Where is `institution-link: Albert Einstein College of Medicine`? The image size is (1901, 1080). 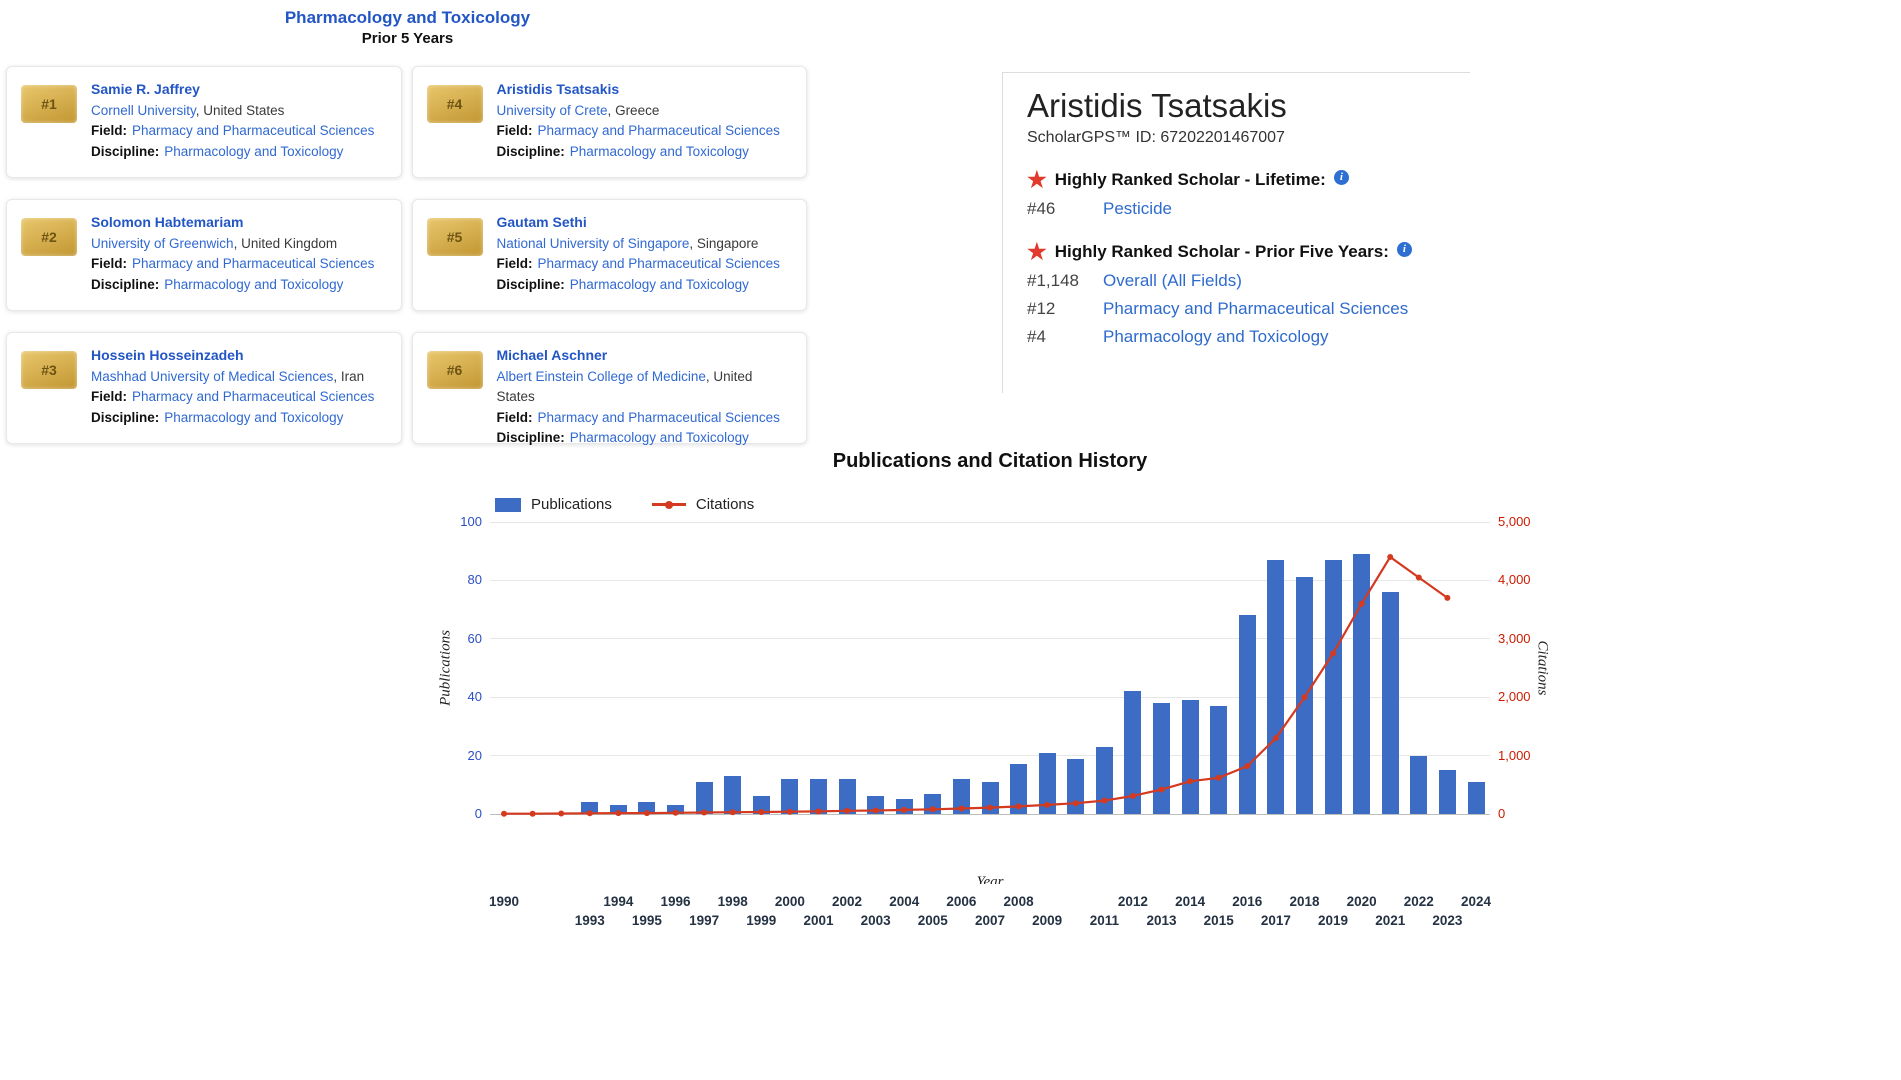
institution-link: Albert Einstein College of Medicine is located at coordinates (601, 376).